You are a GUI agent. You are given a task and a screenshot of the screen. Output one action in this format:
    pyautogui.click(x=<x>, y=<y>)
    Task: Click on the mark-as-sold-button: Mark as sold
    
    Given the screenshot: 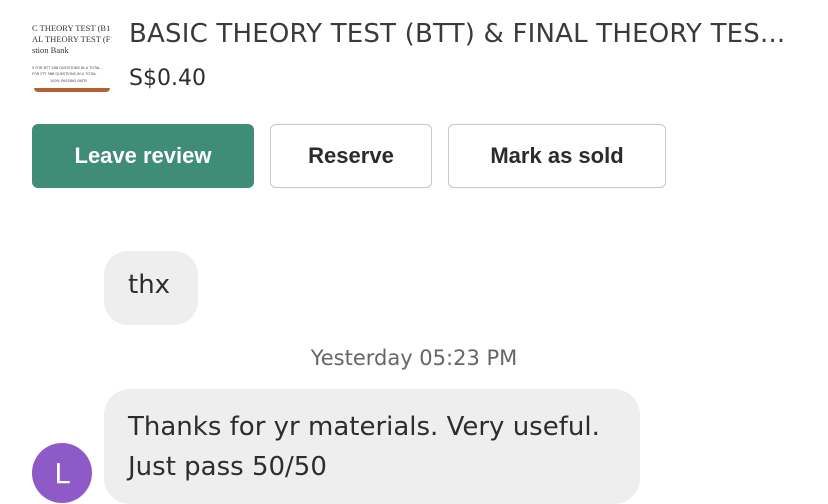 What is the action you would take?
    pyautogui.click(x=557, y=156)
    